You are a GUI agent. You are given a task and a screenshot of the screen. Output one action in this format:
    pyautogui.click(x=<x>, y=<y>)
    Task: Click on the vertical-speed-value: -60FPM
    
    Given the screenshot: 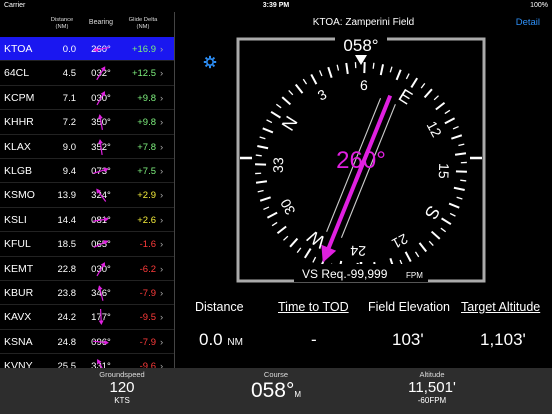 What is the action you would take?
    pyautogui.click(x=432, y=400)
    